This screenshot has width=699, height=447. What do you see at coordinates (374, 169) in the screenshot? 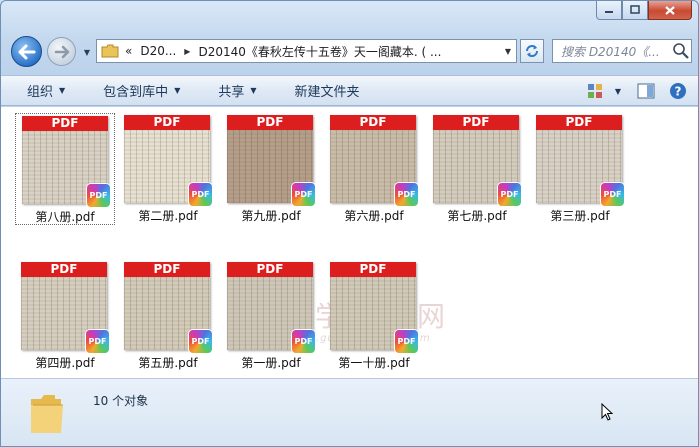
I see `file-item: PDF PDF 第六册.pdf` at bounding box center [374, 169].